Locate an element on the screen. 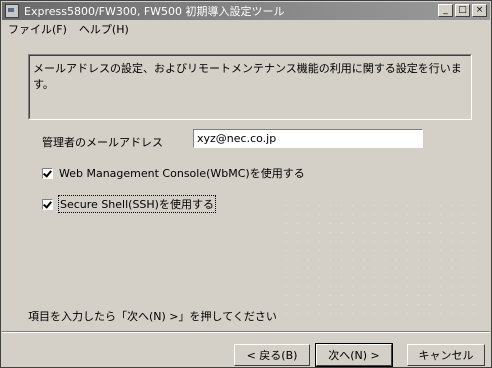 This screenshot has height=368, width=492. caption-buttons: _ □ × is located at coordinates (461, 10).